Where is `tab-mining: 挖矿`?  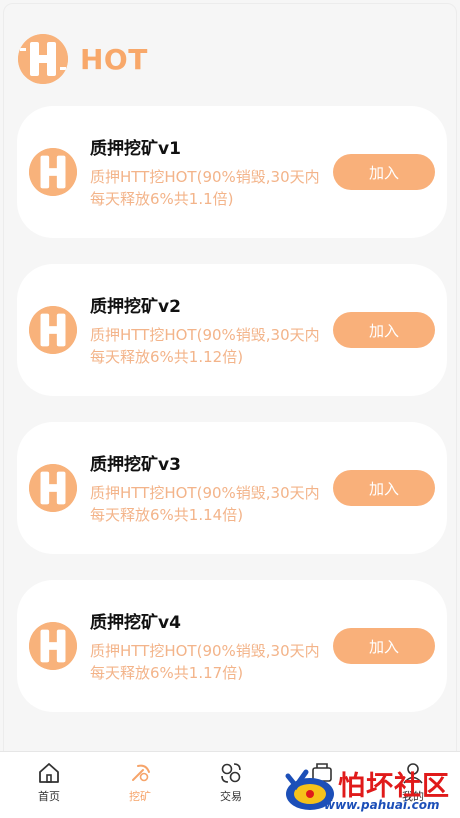
tab-mining: 挖矿 is located at coordinates (140, 782).